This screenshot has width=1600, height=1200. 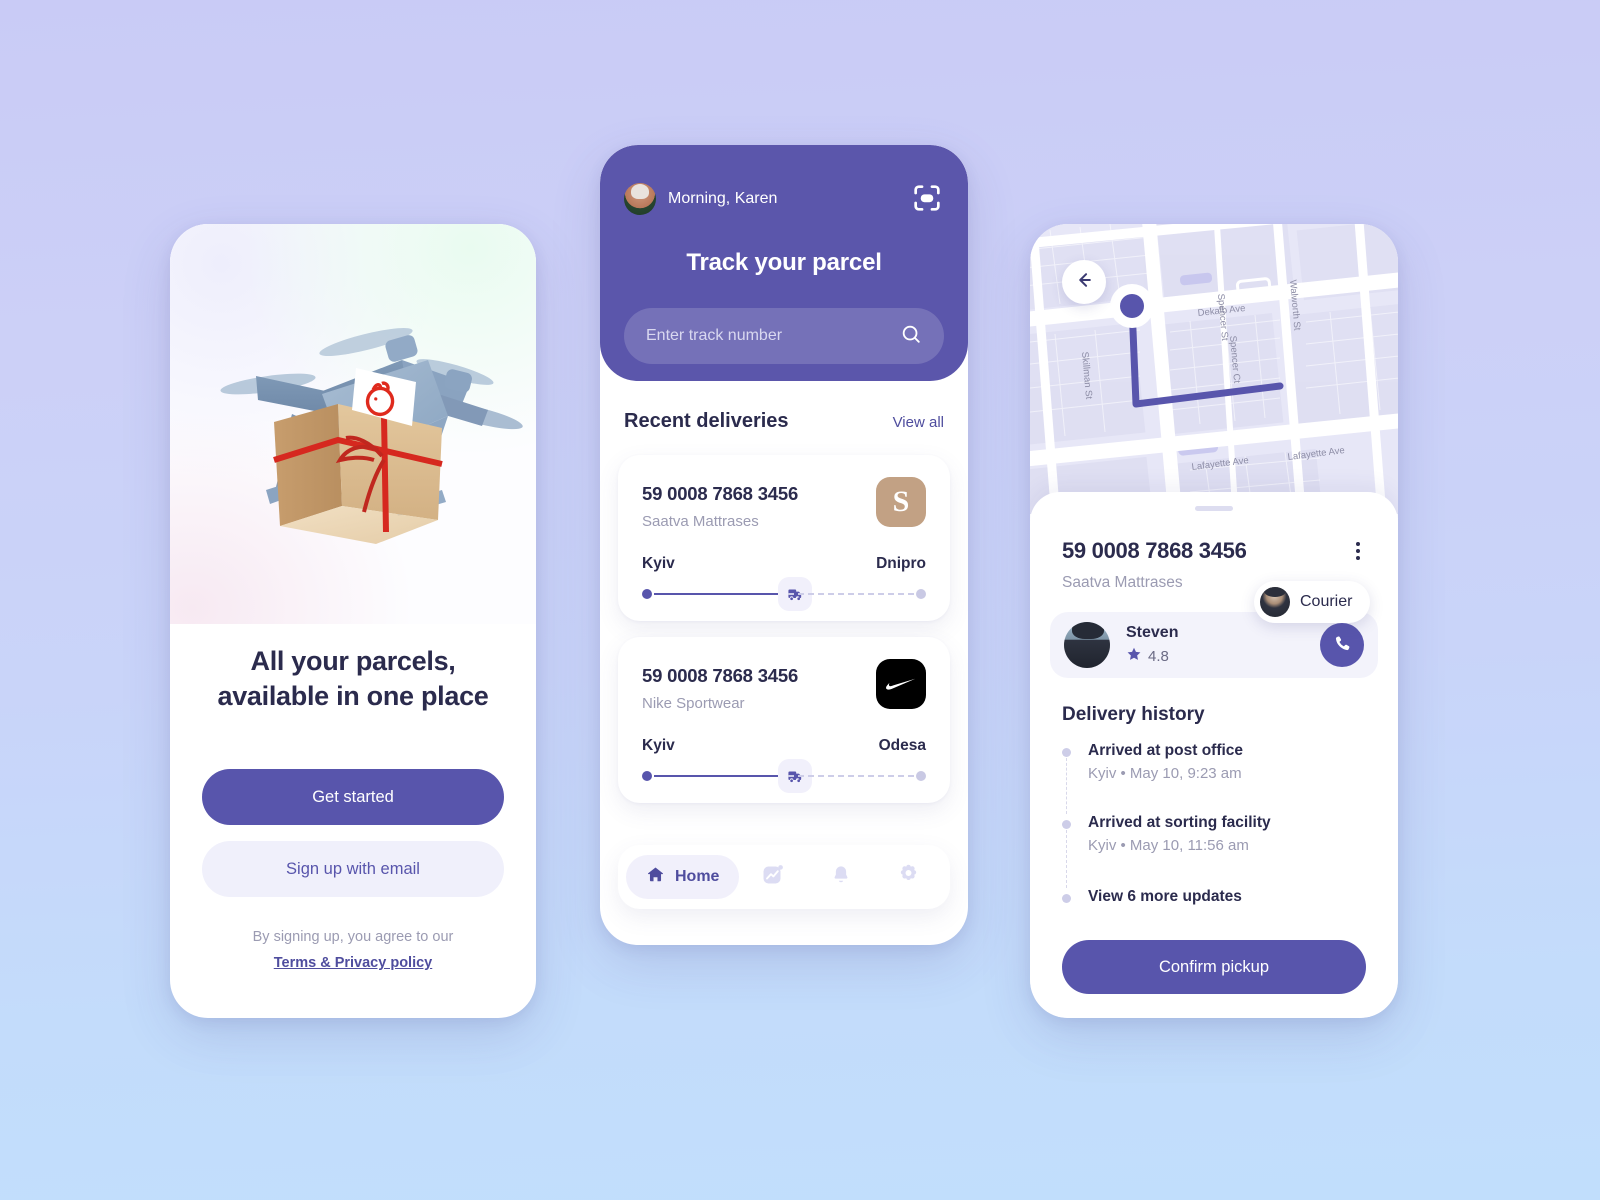 I want to click on history-more-item: View 6 more updates, so click(x=1212, y=897).